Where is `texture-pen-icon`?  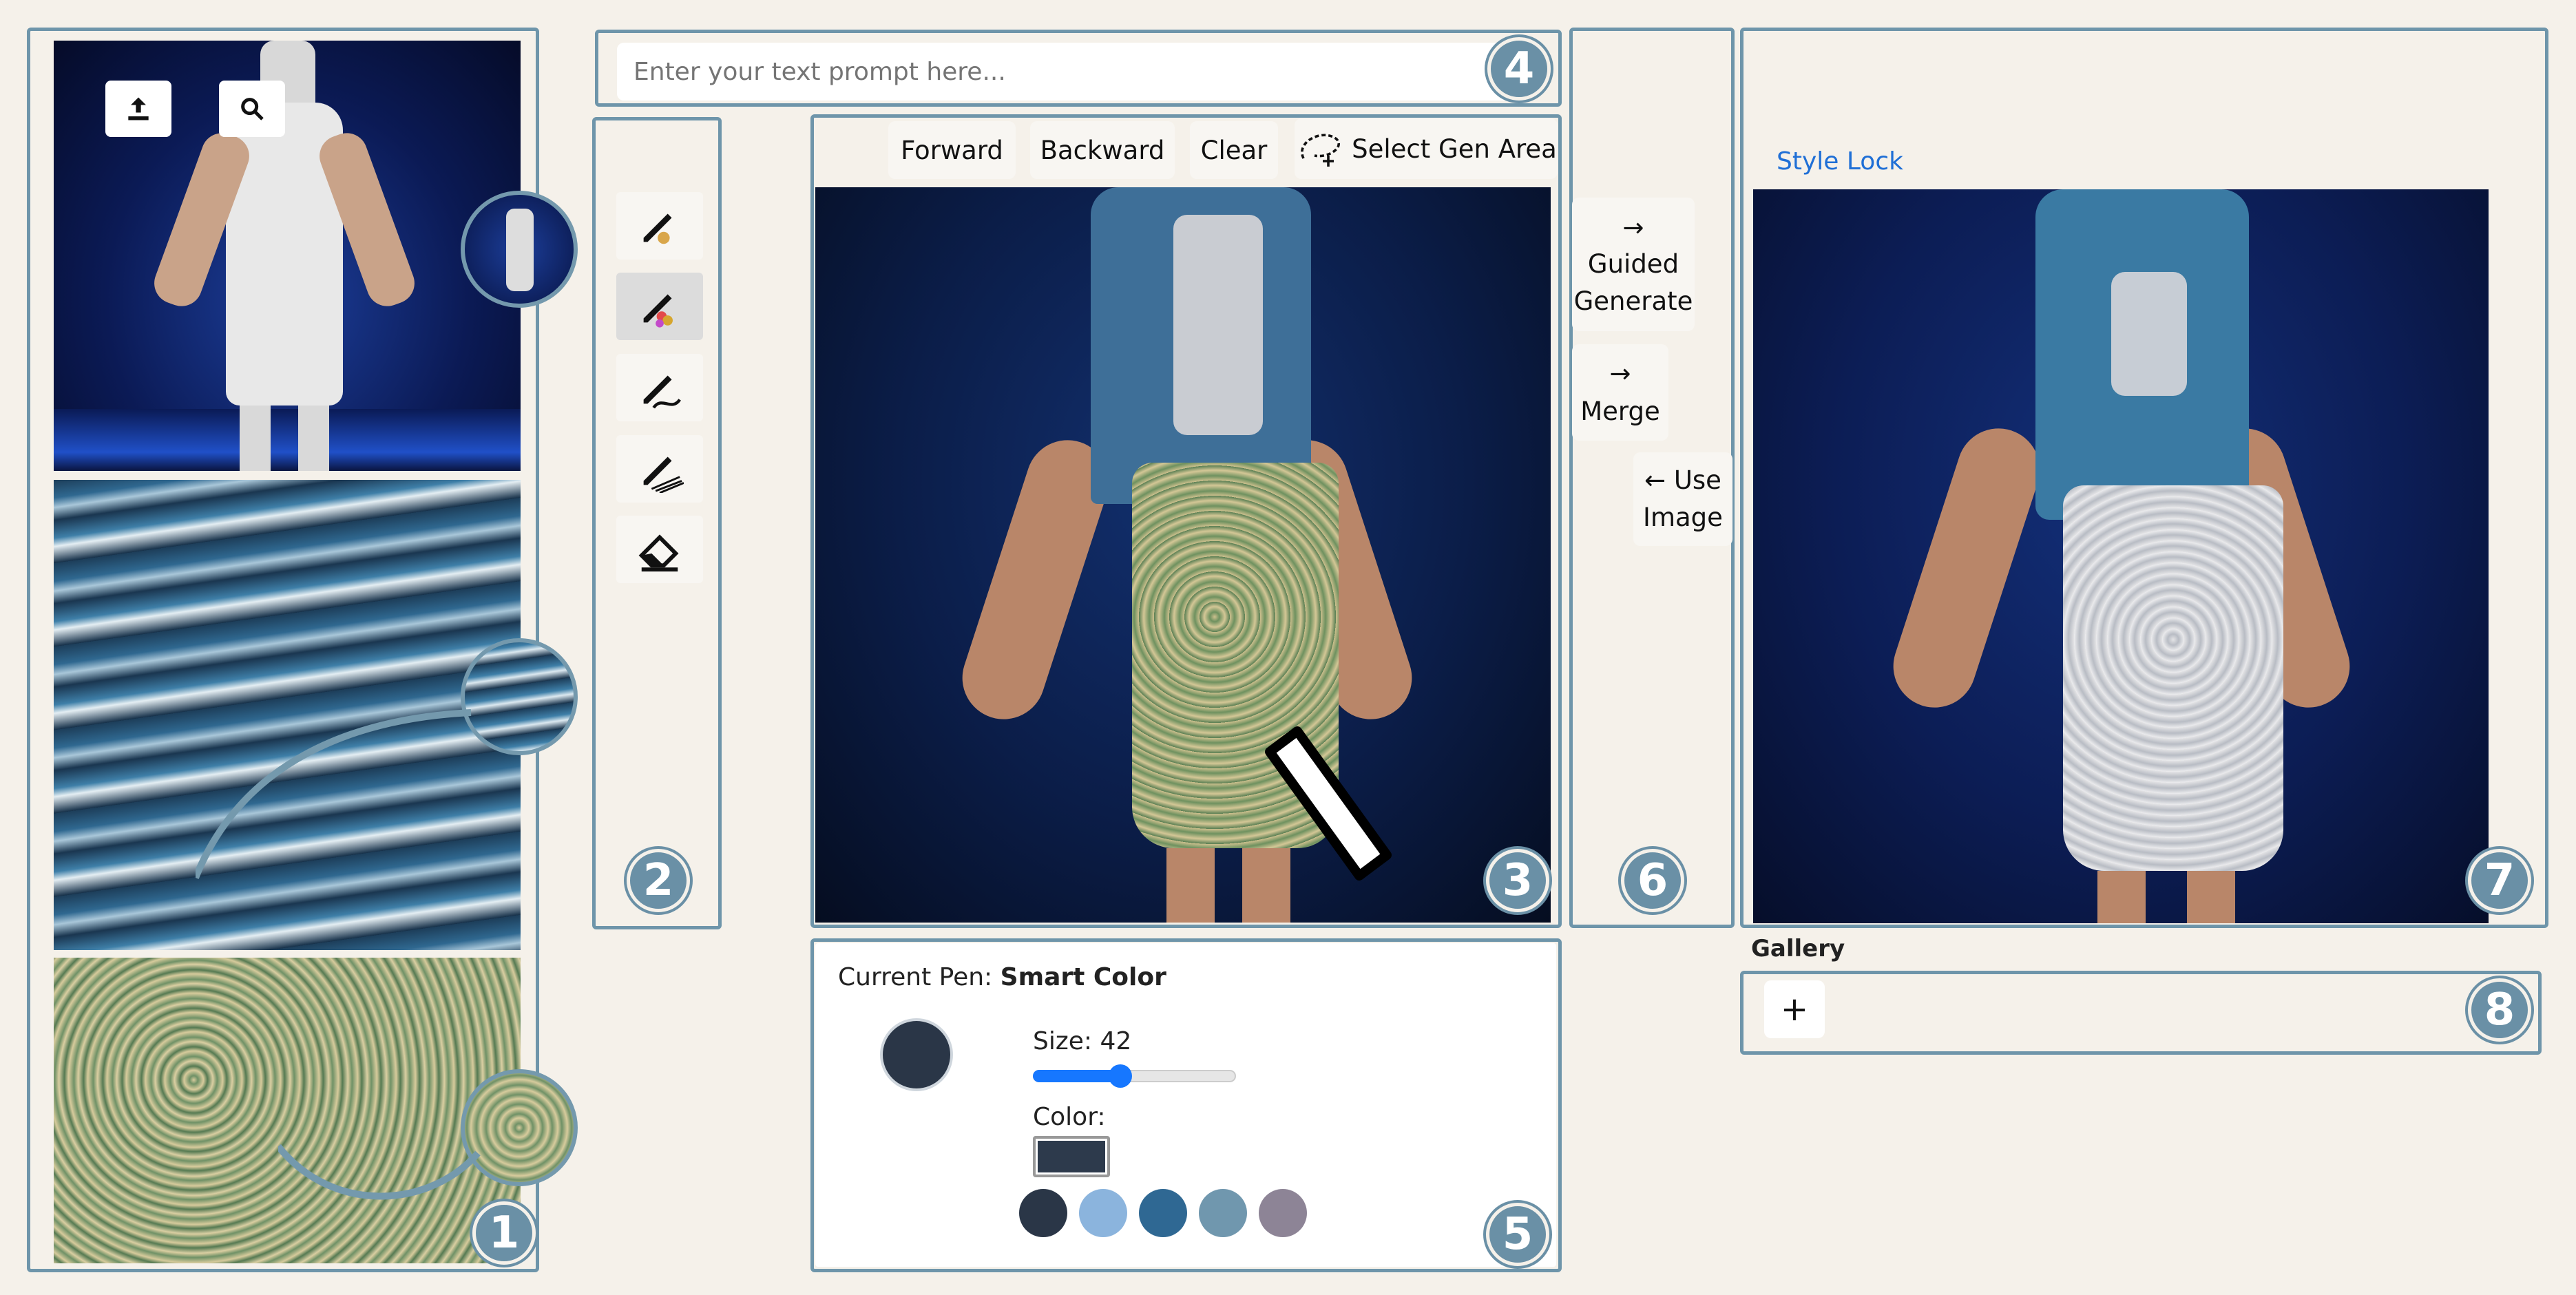 texture-pen-icon is located at coordinates (657, 228).